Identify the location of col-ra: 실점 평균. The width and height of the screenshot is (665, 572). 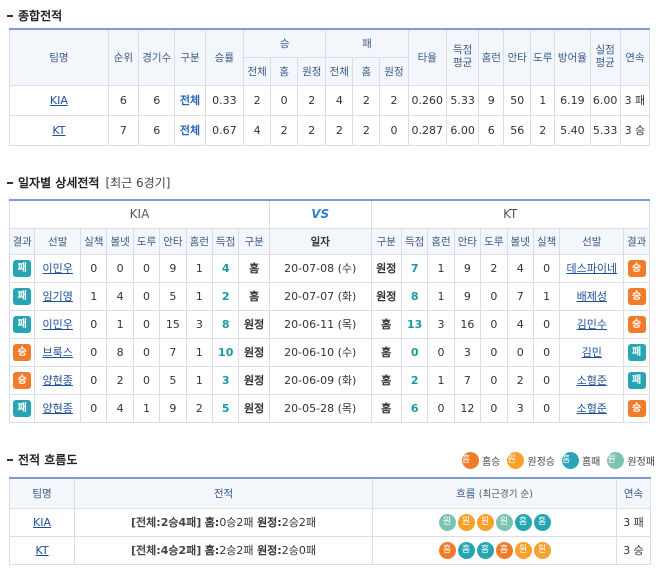
(605, 57).